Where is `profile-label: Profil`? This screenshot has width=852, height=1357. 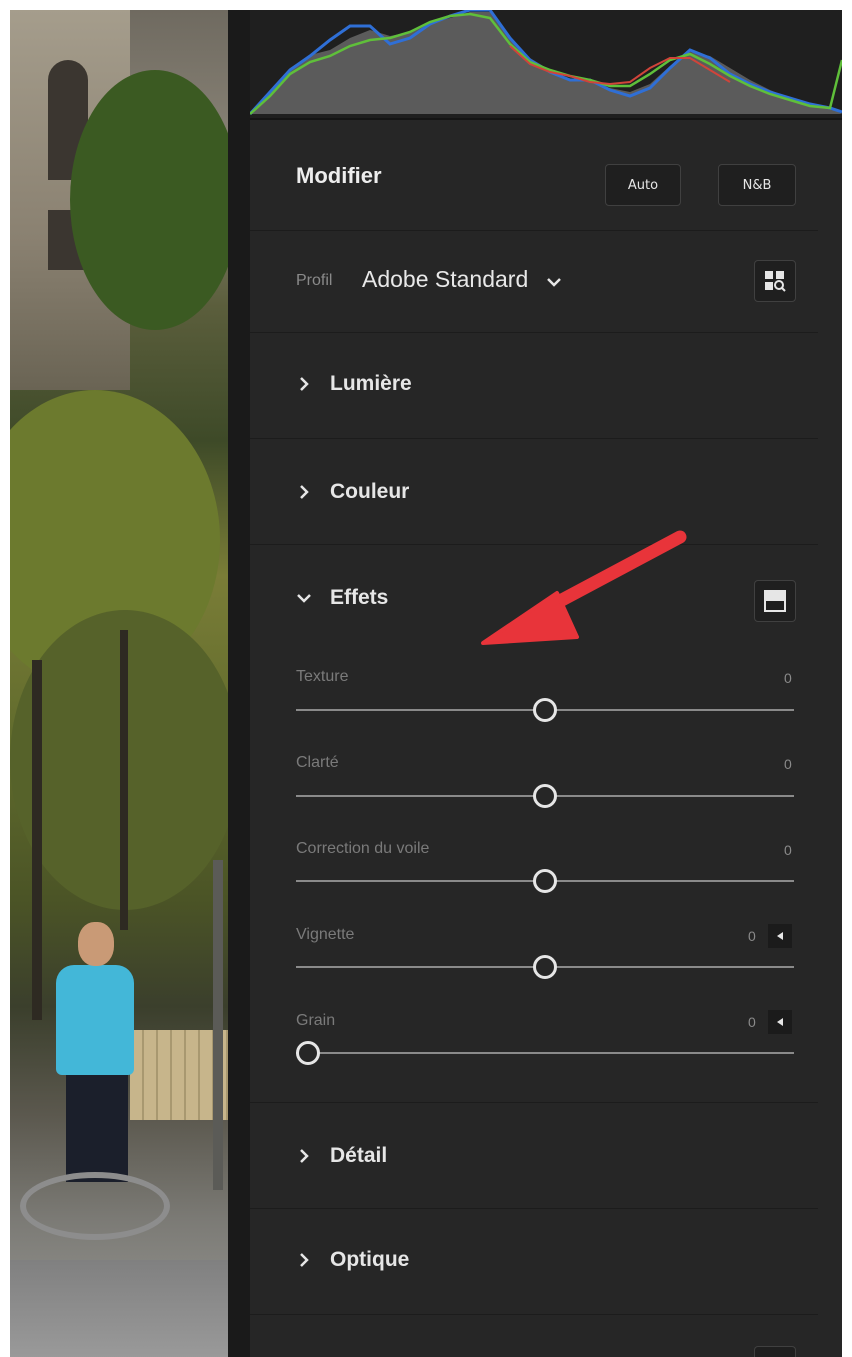 profile-label: Profil is located at coordinates (314, 280).